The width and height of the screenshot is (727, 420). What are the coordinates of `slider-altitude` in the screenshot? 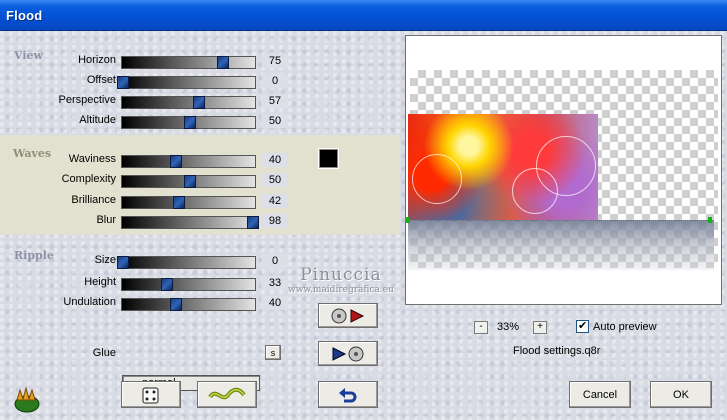 It's located at (188, 122).